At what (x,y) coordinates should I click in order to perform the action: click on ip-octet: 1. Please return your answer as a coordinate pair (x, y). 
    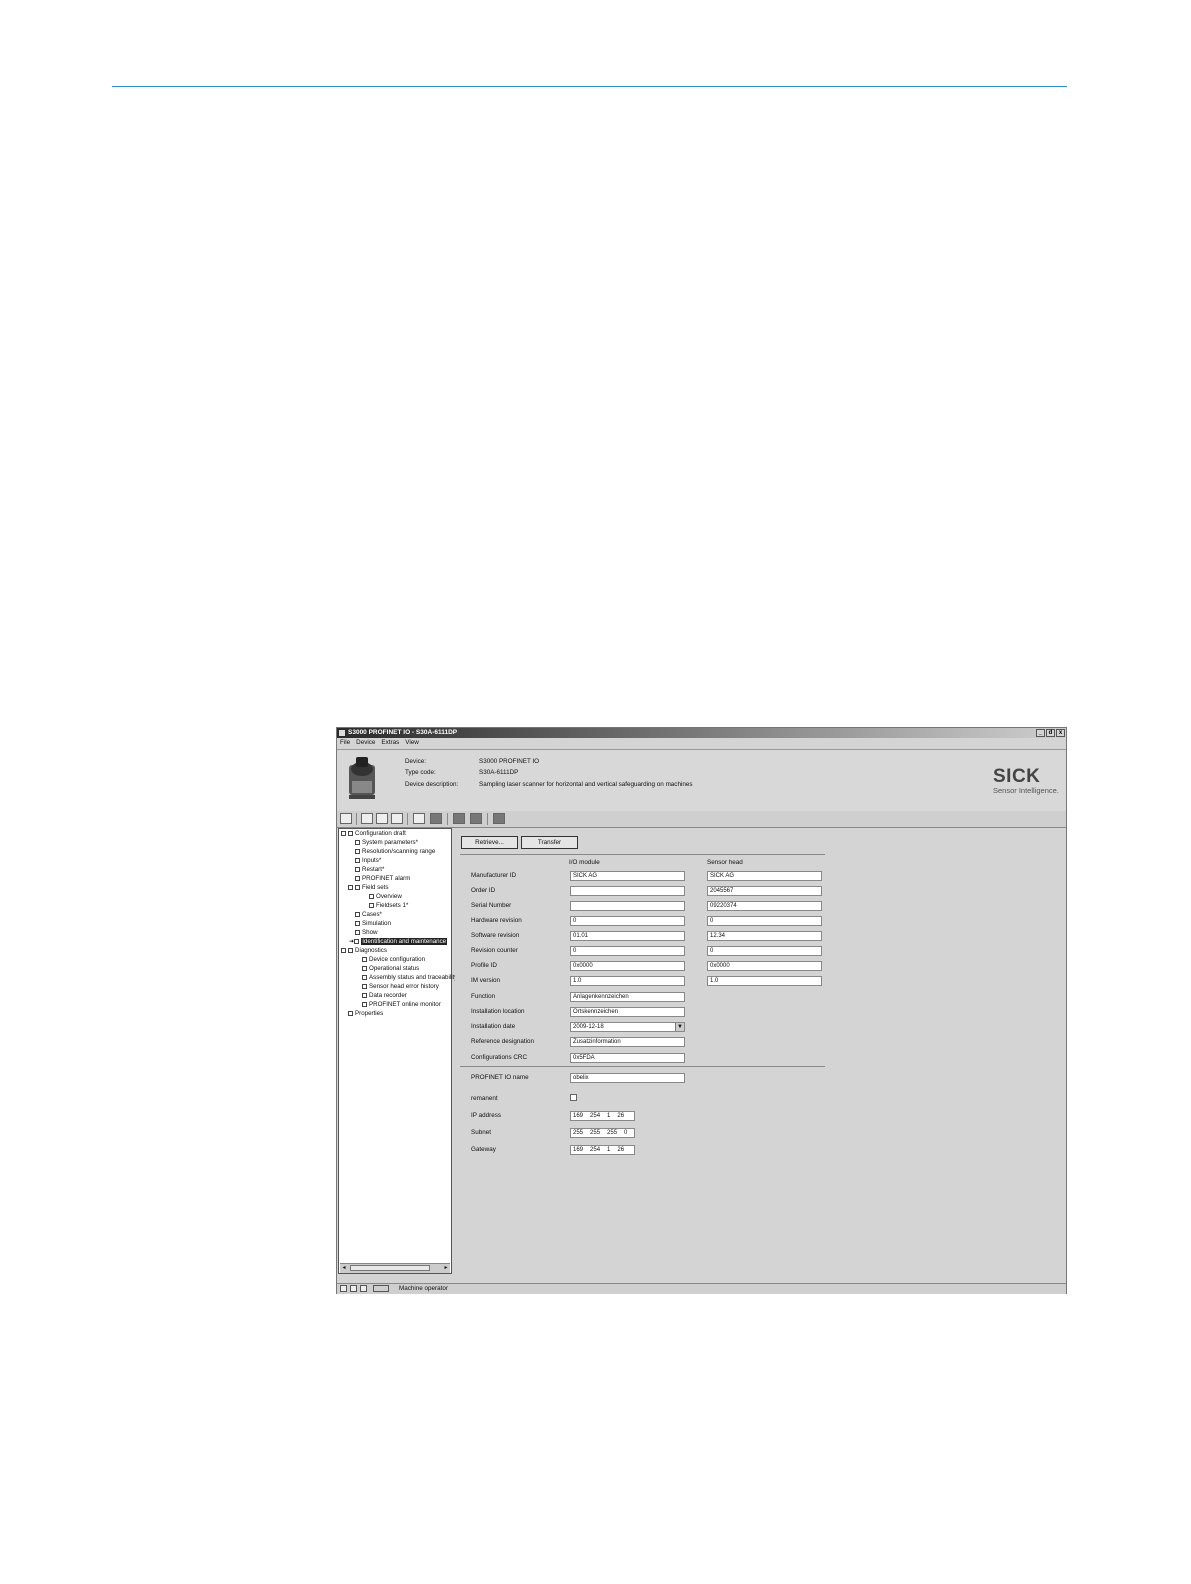
    Looking at the image, I should click on (609, 1116).